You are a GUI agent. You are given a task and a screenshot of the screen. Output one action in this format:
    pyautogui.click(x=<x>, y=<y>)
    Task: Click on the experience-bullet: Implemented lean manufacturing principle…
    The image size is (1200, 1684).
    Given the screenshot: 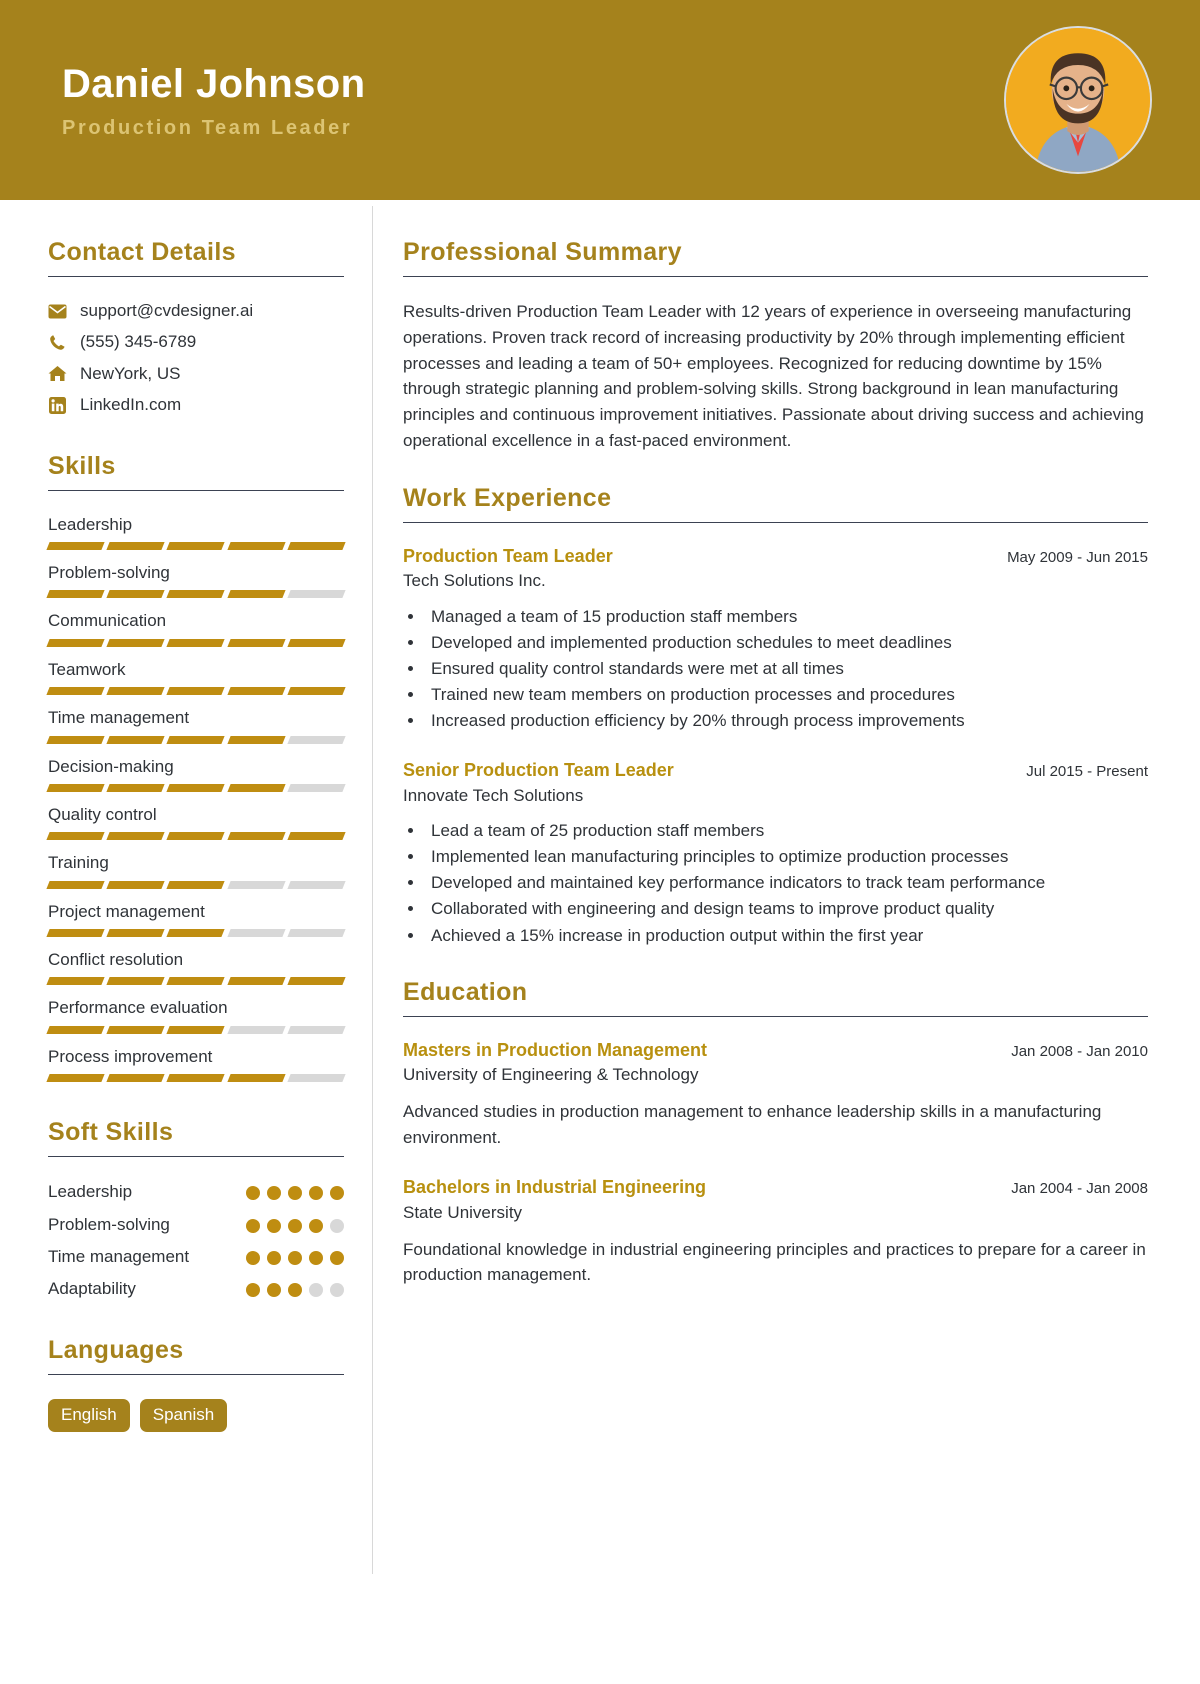 What is the action you would take?
    pyautogui.click(x=786, y=856)
    